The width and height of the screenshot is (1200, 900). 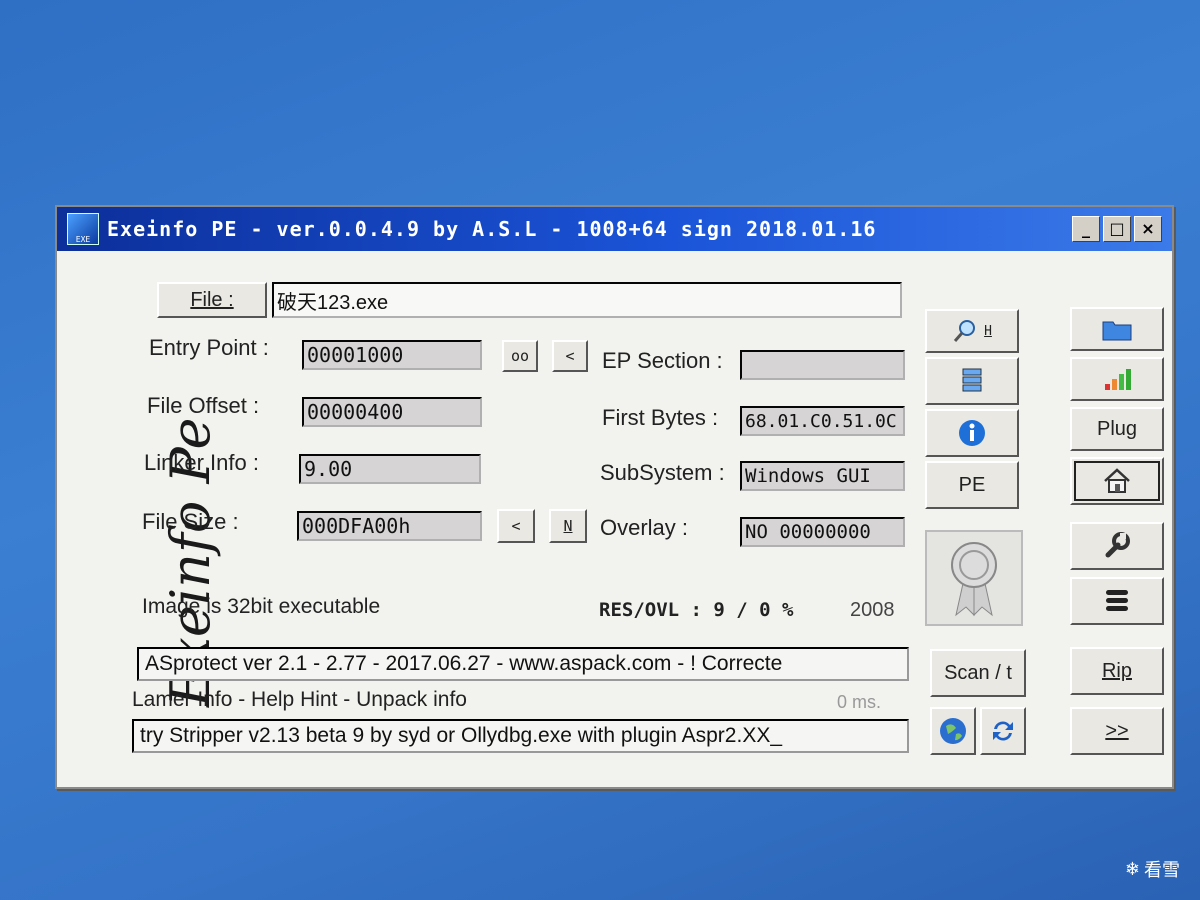 I want to click on open-folder-button, so click(x=1117, y=329).